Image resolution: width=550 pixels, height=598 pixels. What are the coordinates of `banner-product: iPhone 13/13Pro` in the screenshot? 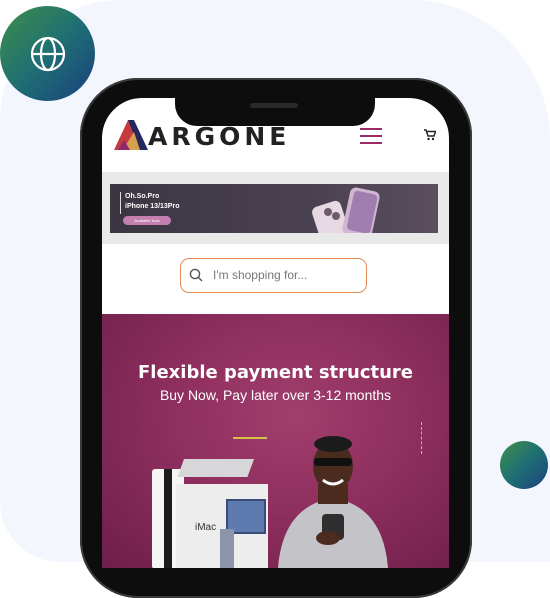 It's located at (152, 206).